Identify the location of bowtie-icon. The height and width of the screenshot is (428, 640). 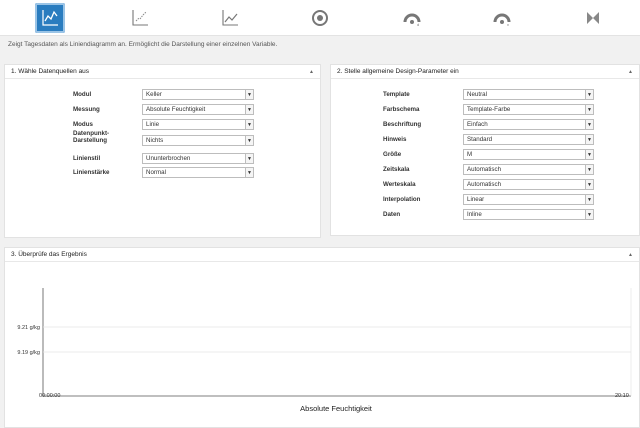
(593, 18).